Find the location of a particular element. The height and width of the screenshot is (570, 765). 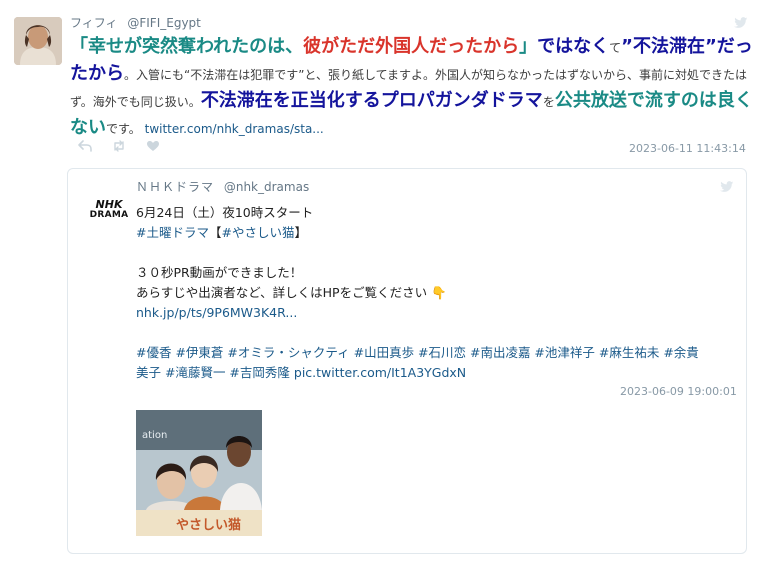

tweet-timestamp: 2023-06-11 11:43:14 is located at coordinates (687, 148).